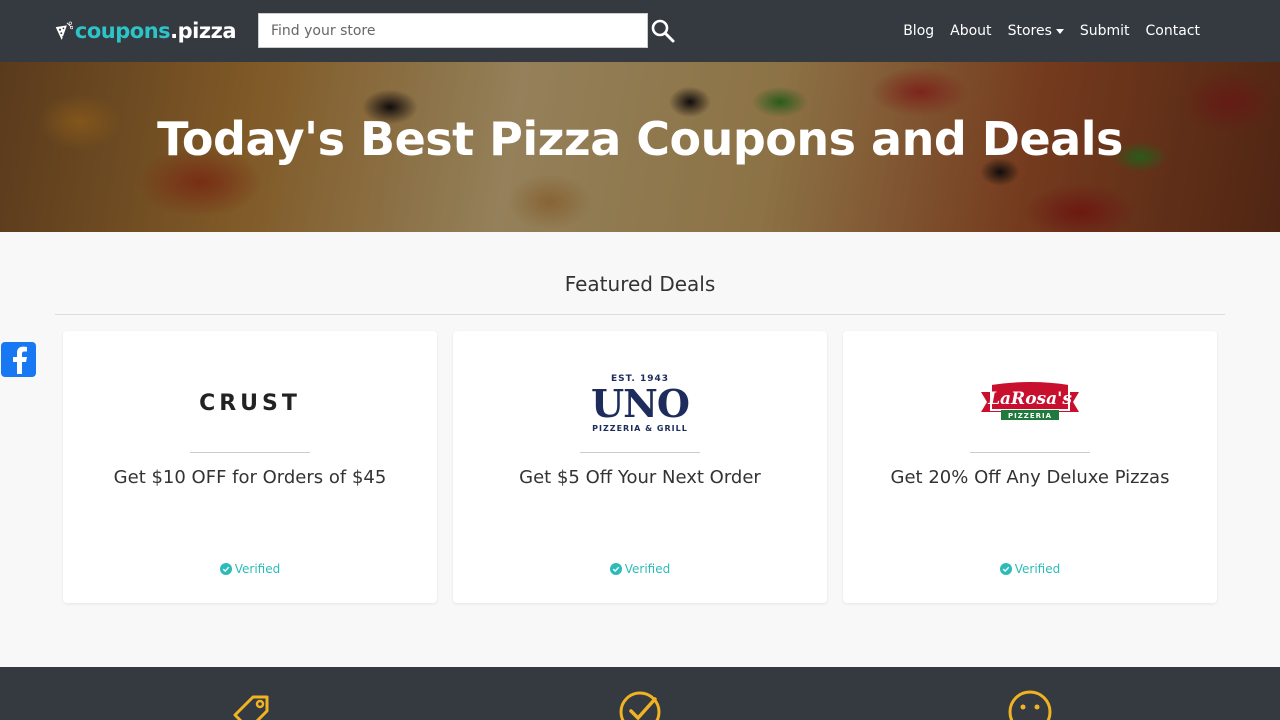 The width and height of the screenshot is (1280, 720). I want to click on deal-text: Get 20% Off Any Deluxe Pizzas, so click(1030, 477).